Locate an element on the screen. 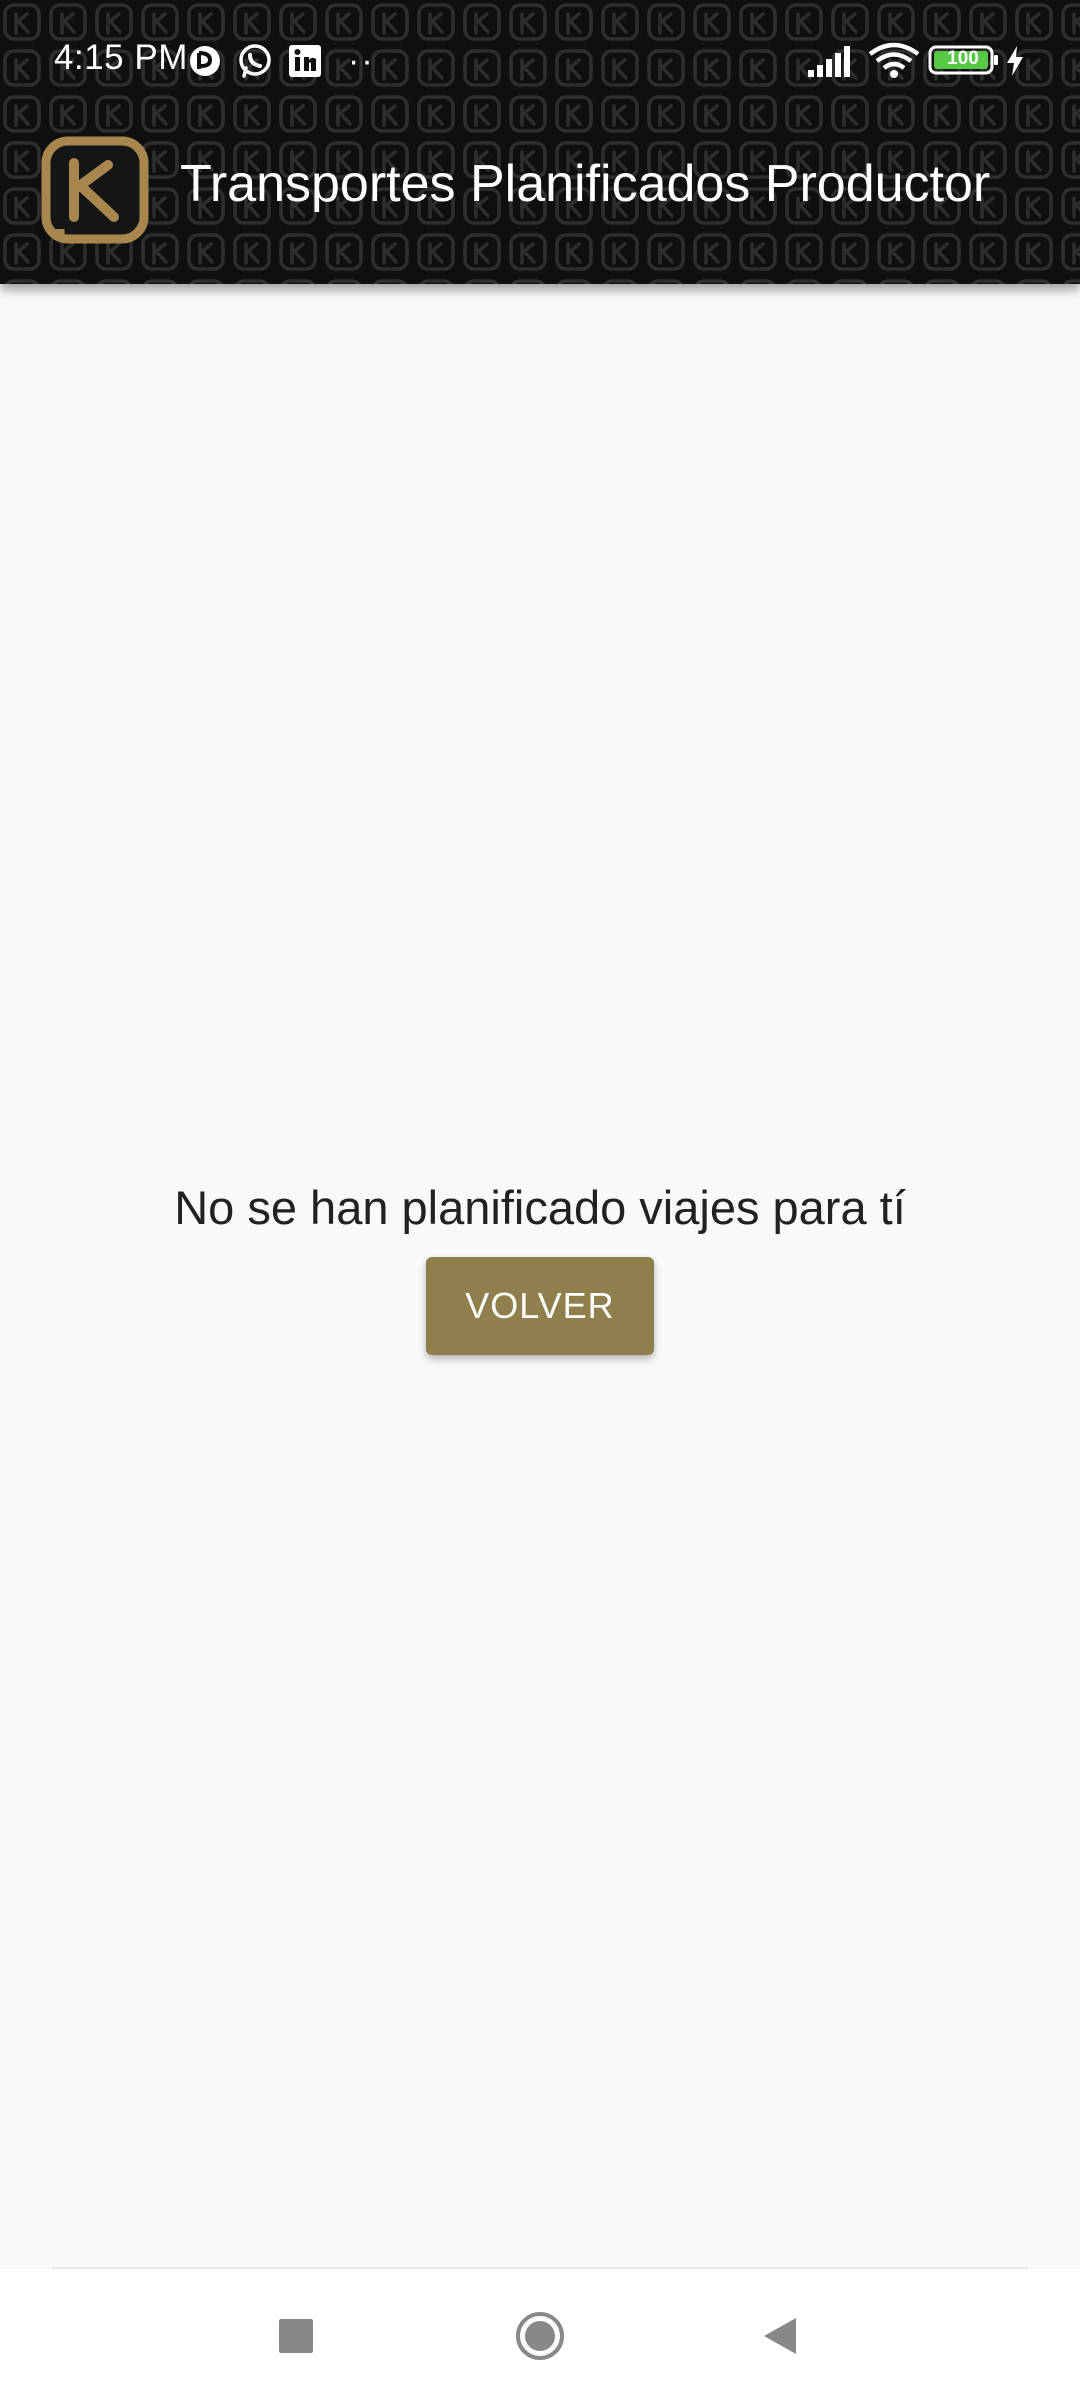  more-notifications-indicator: ·· is located at coordinates (361, 61).